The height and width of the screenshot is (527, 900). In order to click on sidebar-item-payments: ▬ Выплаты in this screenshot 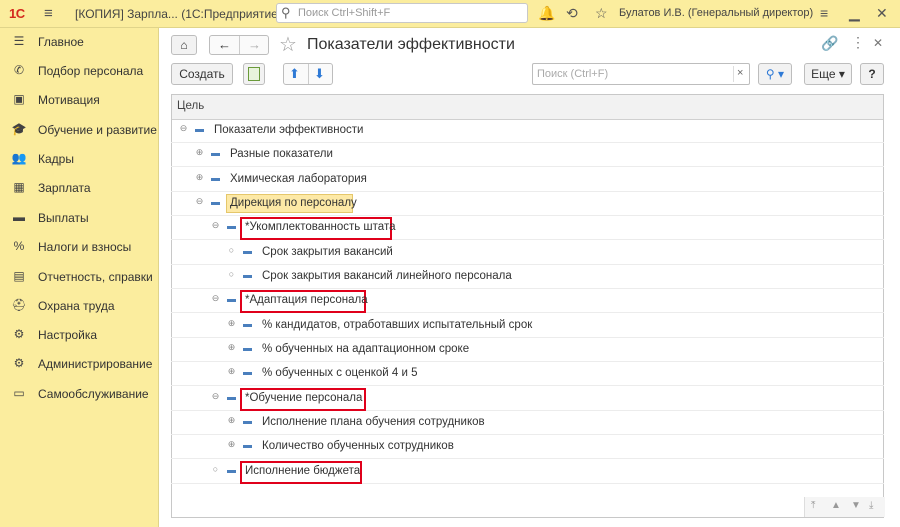, I will do `click(79, 218)`.